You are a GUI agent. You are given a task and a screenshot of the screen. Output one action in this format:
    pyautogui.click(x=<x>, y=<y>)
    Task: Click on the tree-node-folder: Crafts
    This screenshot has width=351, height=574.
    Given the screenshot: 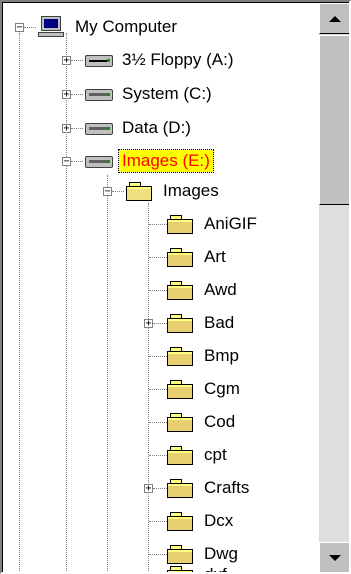 What is the action you would take?
    pyautogui.click(x=208, y=488)
    